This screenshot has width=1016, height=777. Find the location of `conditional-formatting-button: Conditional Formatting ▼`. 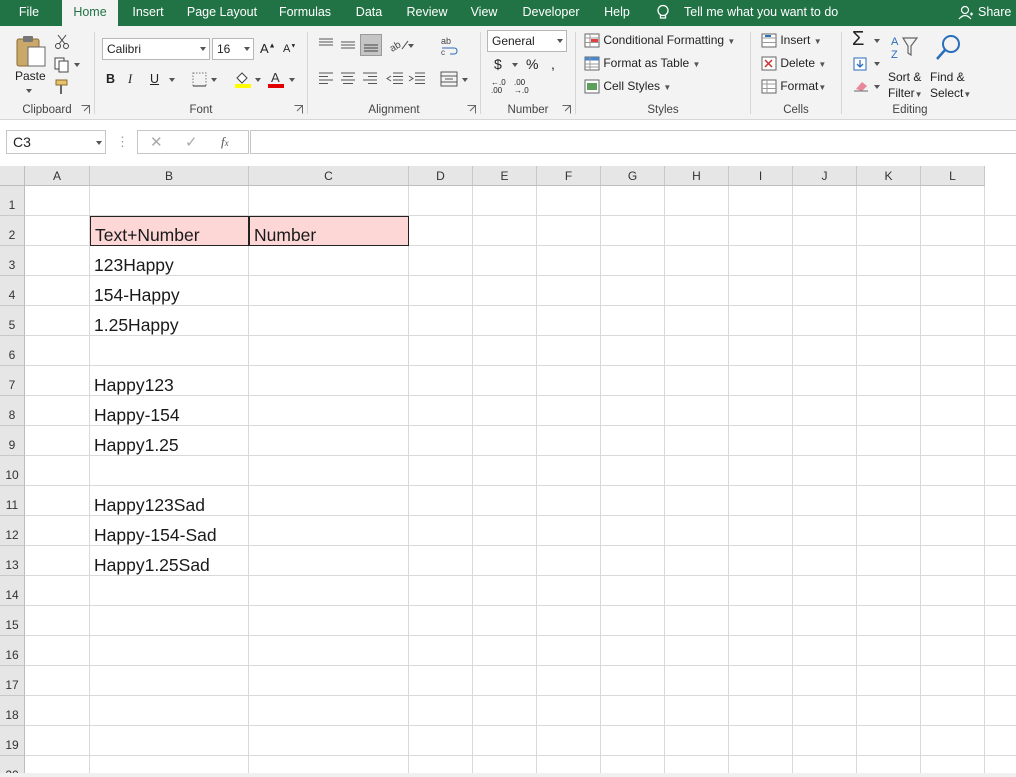

conditional-formatting-button: Conditional Formatting ▼ is located at coordinates (659, 40).